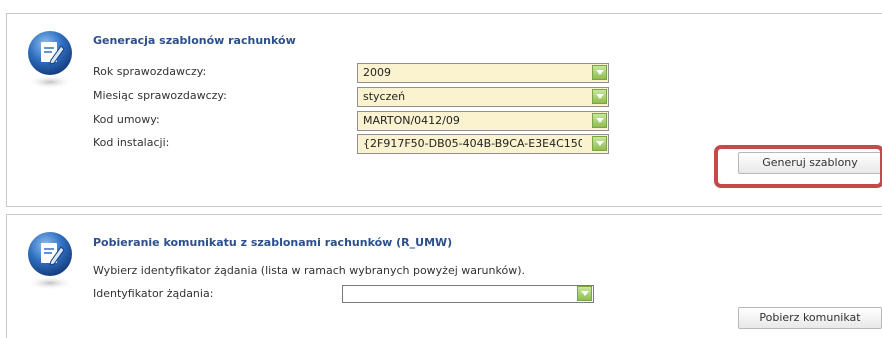 Image resolution: width=882 pixels, height=338 pixels. Describe the element at coordinates (194, 40) in the screenshot. I see `panel-title: Generacja szablonów rachunków` at that location.